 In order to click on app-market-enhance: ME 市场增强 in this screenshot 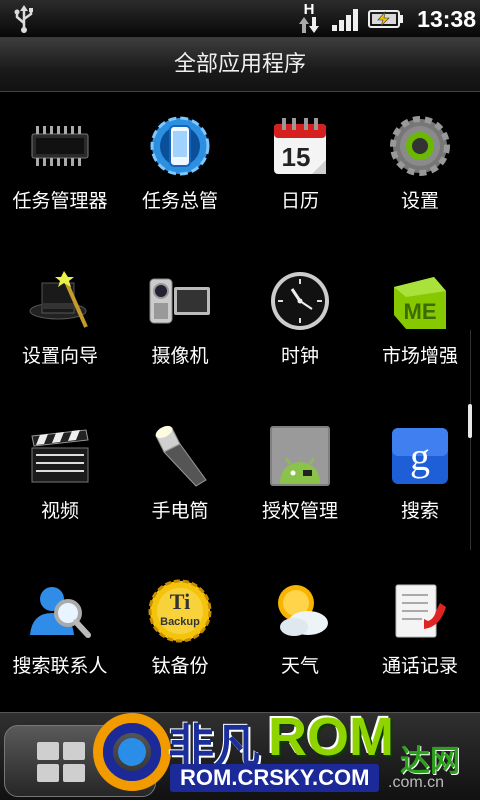, I will do `click(420, 322)`.